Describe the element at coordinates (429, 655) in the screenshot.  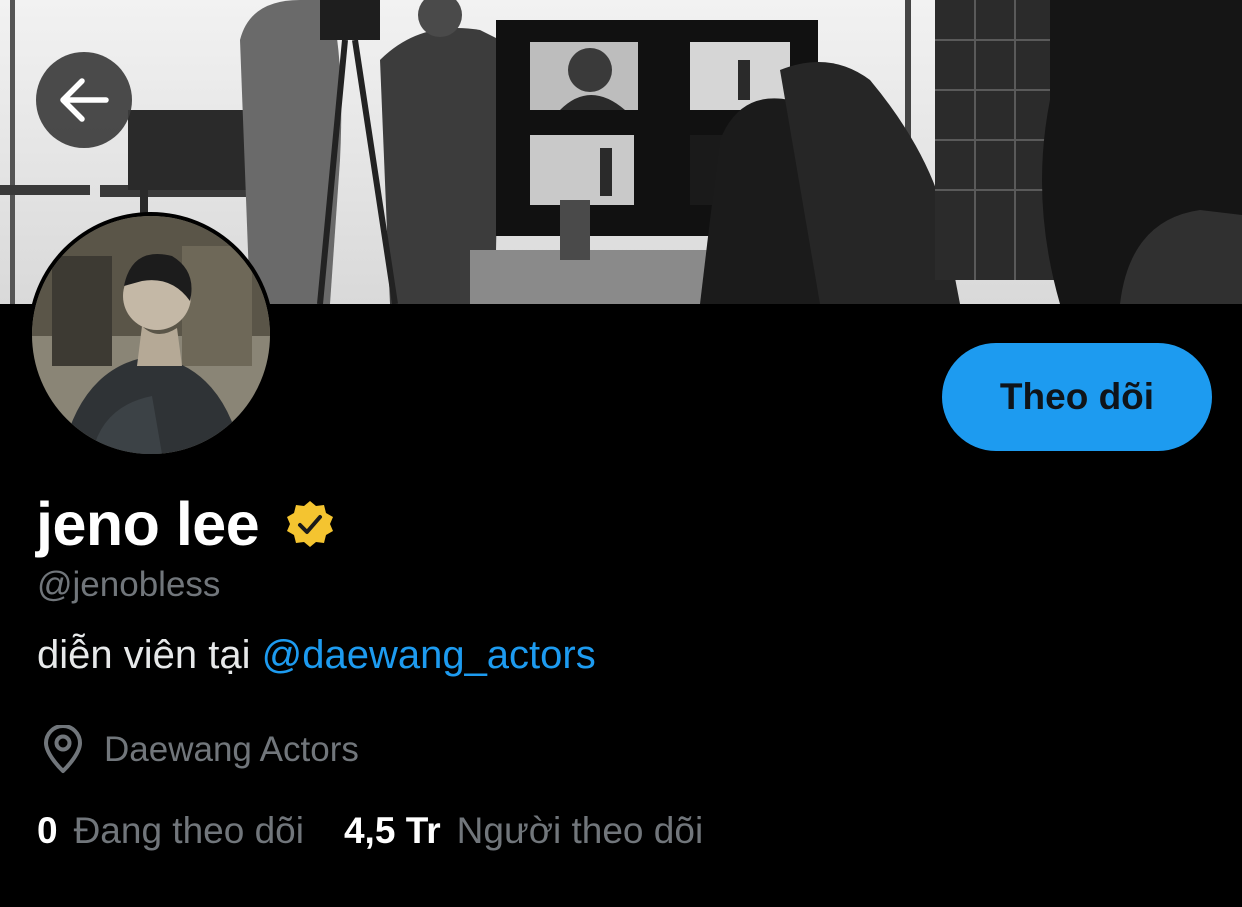
I see `bio-mention-link: @daewang_actors` at that location.